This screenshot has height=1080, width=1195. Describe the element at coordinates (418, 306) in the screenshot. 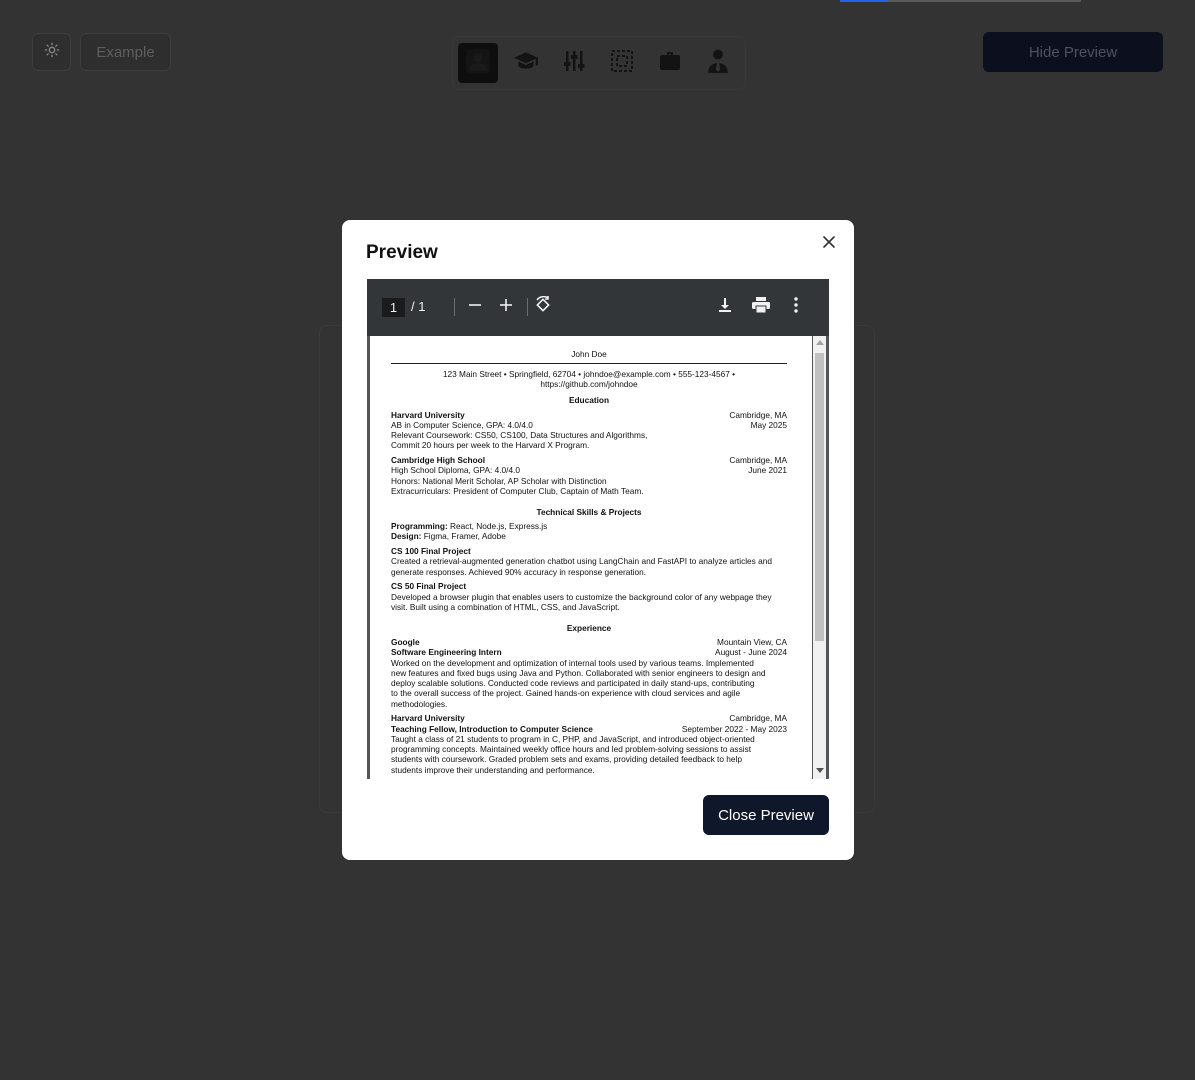

I see `page-total: / 1` at that location.